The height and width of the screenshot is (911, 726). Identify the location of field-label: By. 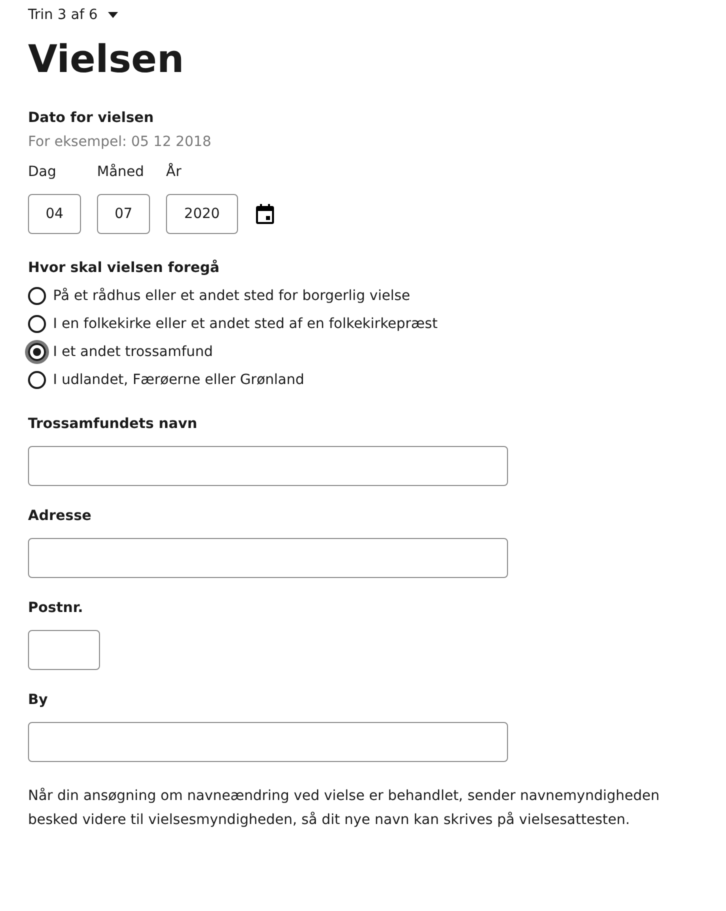
(38, 700).